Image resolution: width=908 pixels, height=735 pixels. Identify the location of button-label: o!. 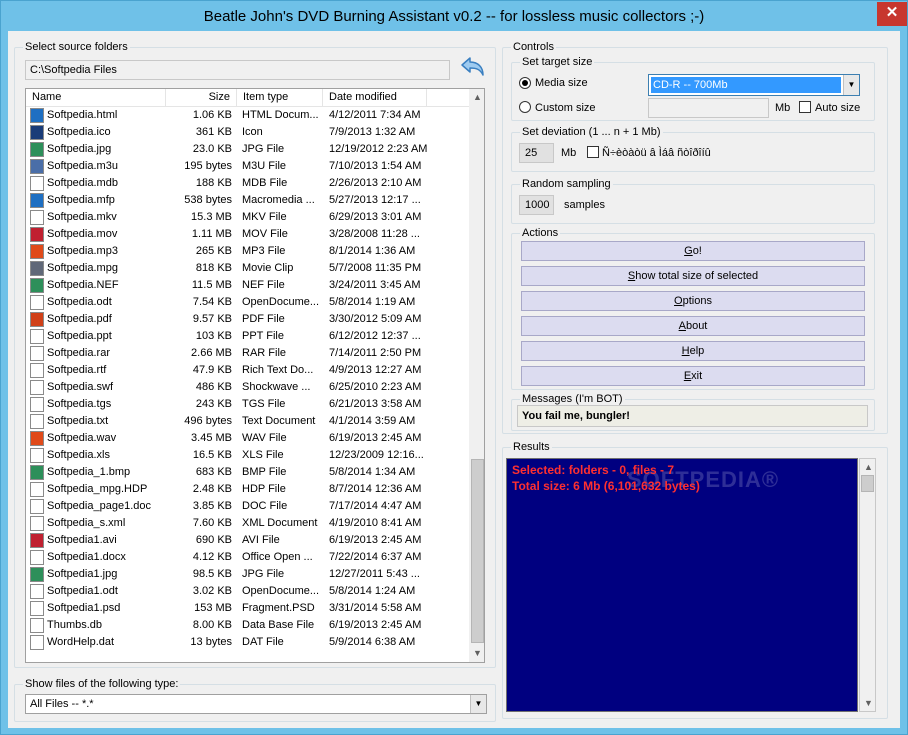
(697, 251).